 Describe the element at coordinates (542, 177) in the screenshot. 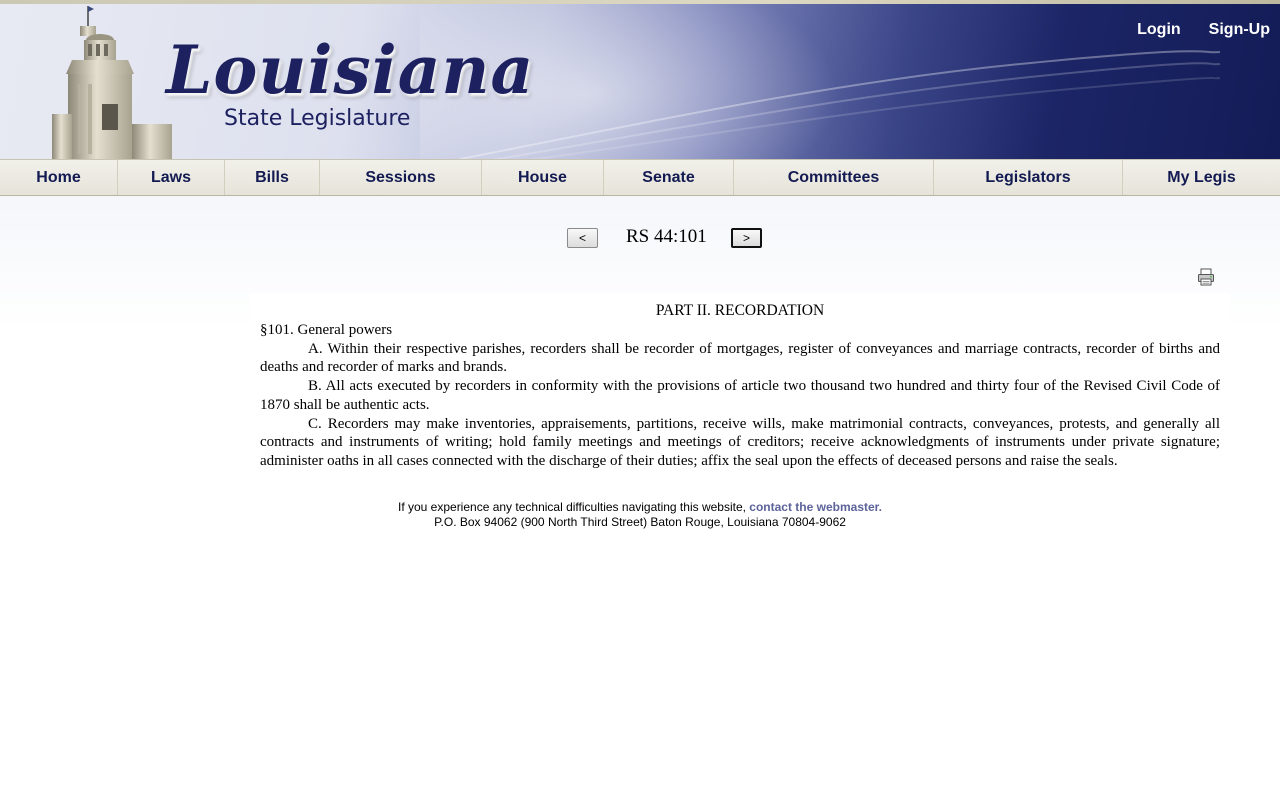

I see `nav-house: House` at that location.